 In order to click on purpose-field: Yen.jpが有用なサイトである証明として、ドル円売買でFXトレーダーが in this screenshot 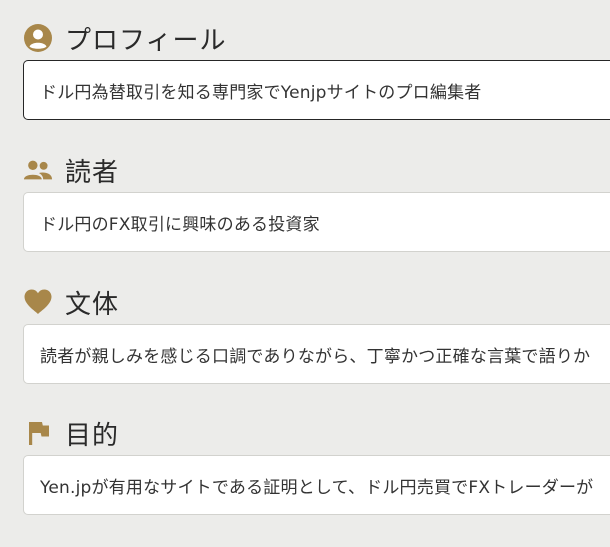, I will do `click(316, 485)`.